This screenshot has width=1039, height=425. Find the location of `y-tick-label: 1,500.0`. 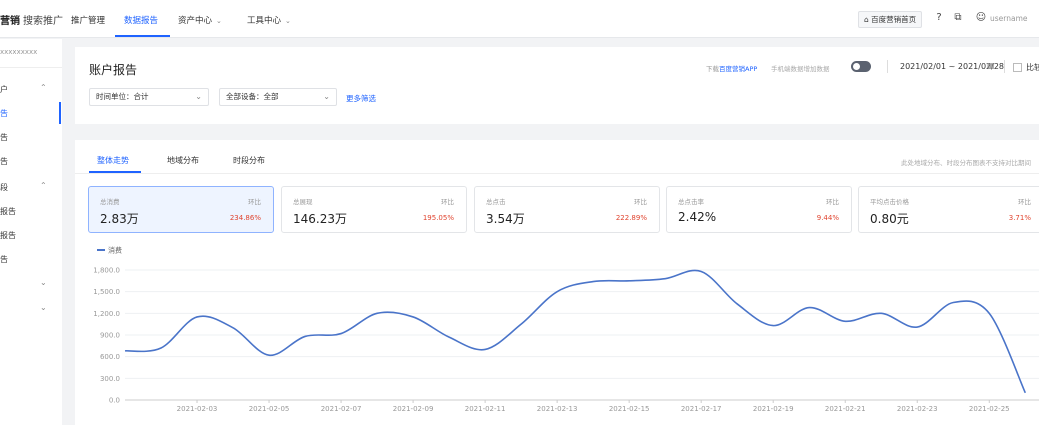

y-tick-label: 1,500.0 is located at coordinates (106, 292).